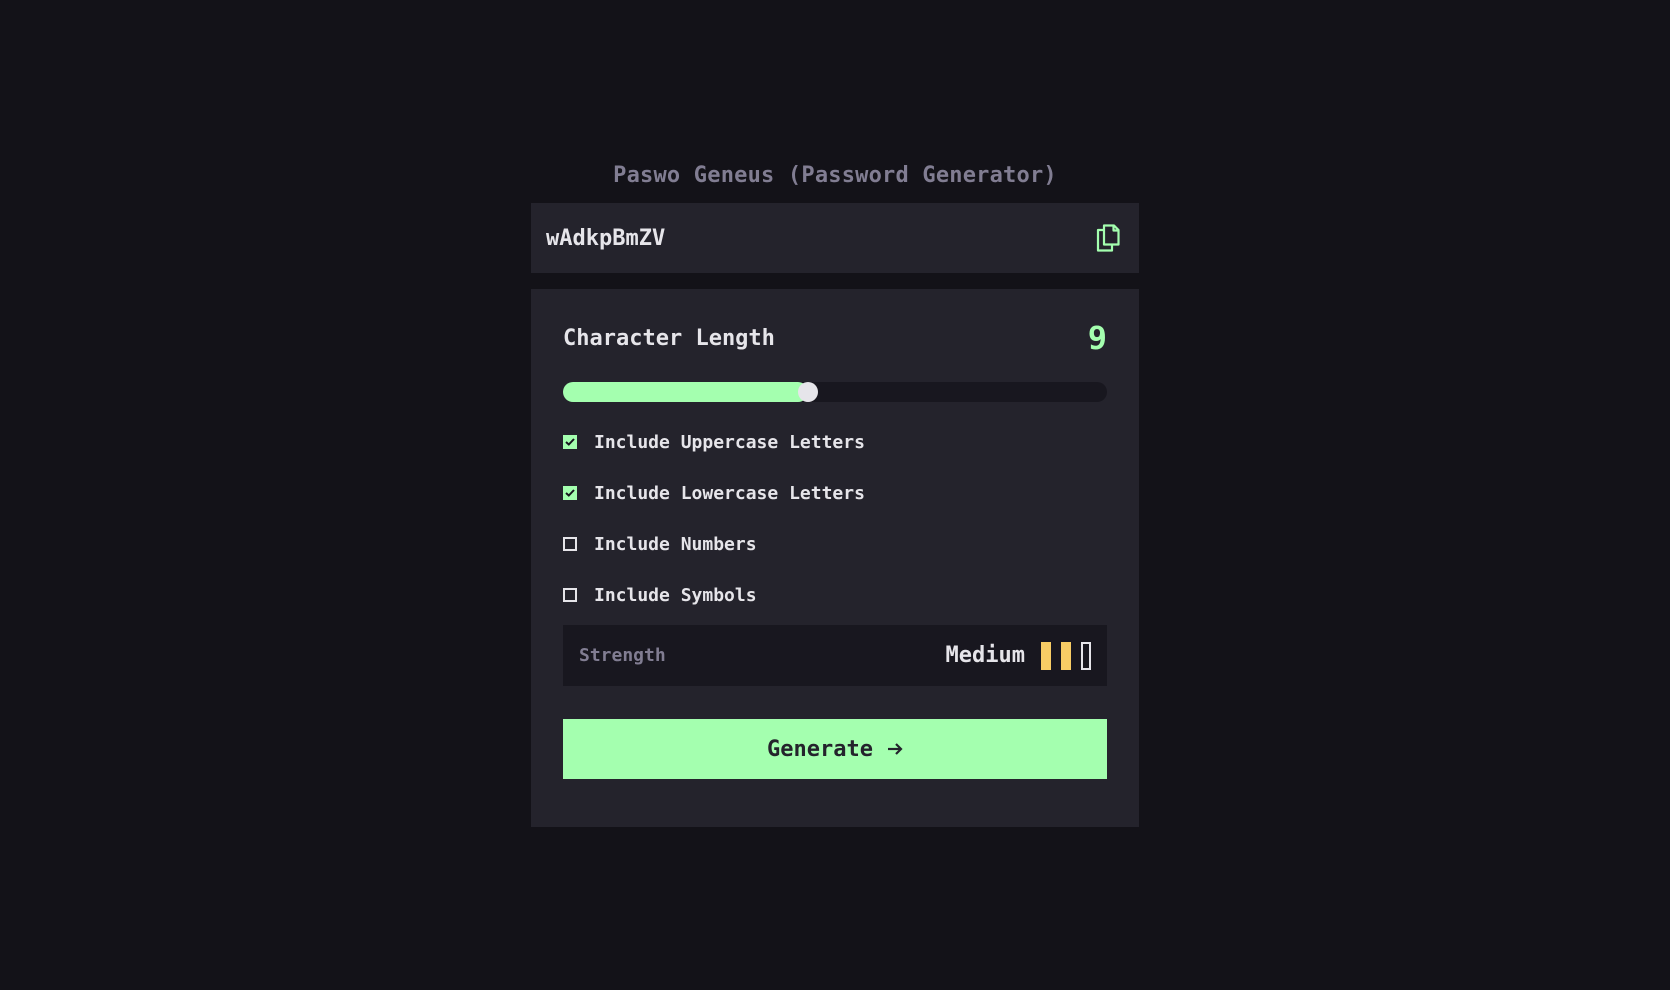 This screenshot has height=990, width=1670. I want to click on strength-bars, so click(1066, 655).